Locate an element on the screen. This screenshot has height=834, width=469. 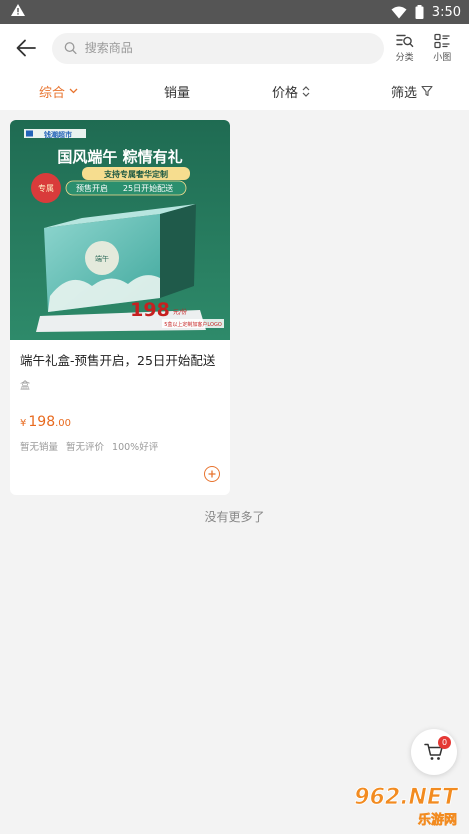
search-input is located at coordinates (228, 48).